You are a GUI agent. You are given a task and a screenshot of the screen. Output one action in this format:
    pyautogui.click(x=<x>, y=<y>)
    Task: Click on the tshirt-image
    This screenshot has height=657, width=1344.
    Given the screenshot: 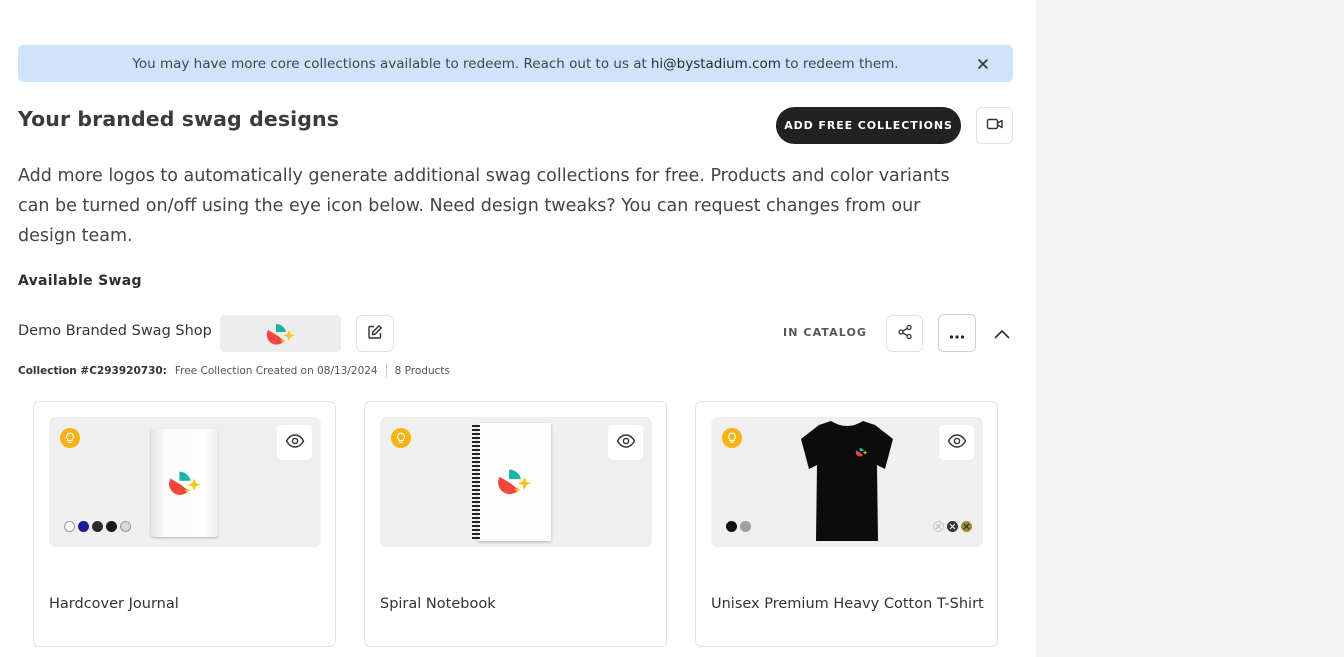 What is the action you would take?
    pyautogui.click(x=847, y=481)
    